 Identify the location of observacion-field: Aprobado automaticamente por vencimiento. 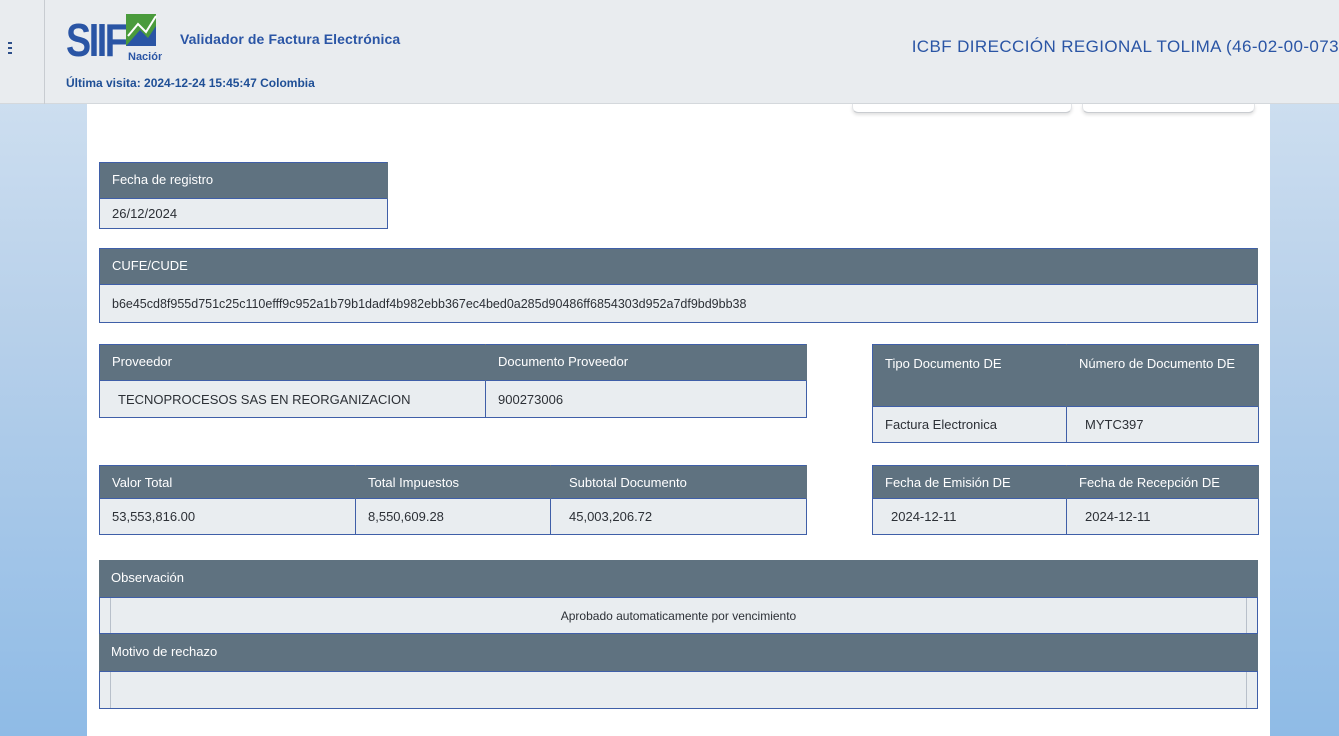
(678, 615).